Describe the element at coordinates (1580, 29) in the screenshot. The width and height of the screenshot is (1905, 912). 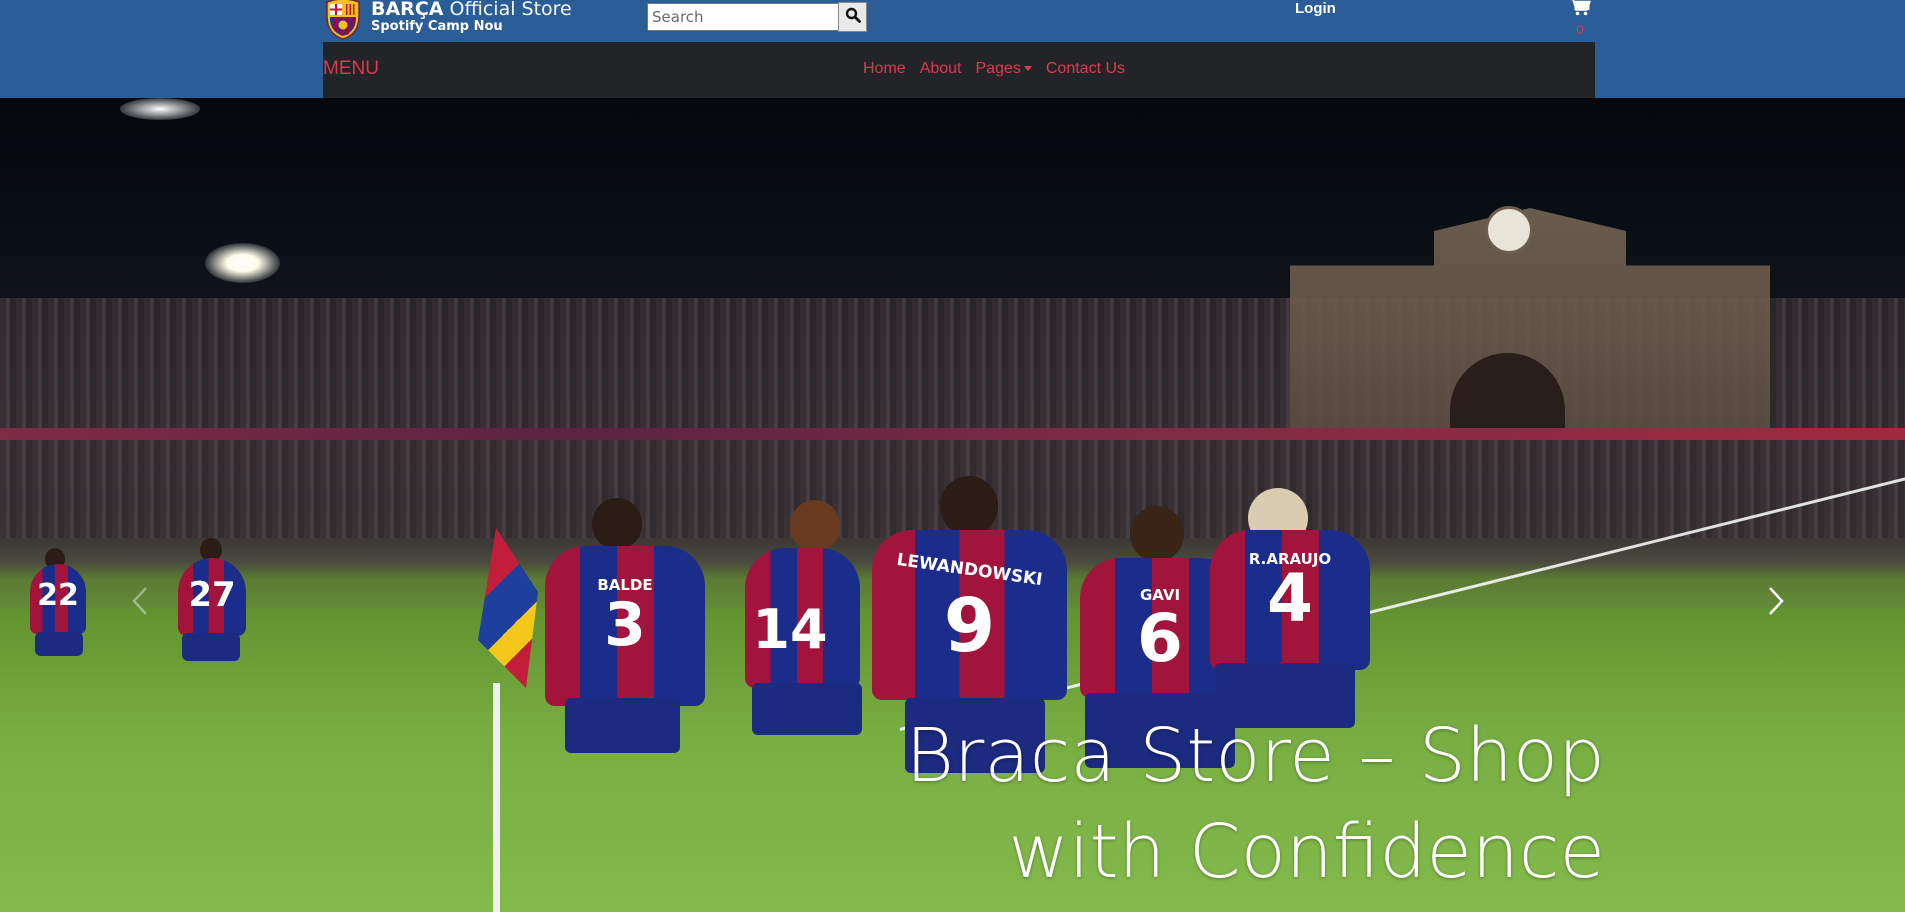
I see `cart-count-badge: 0` at that location.